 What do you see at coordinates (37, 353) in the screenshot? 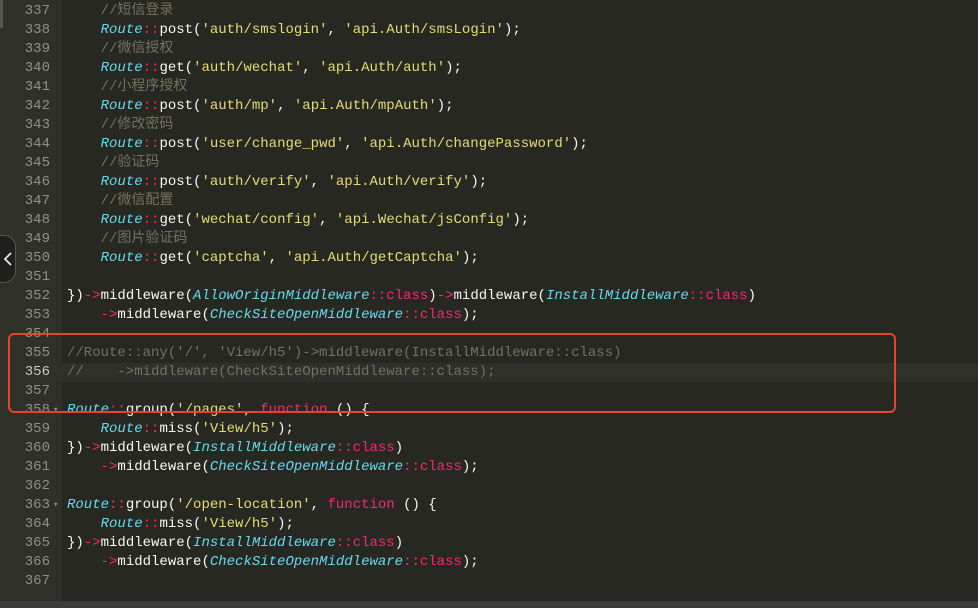
I see `line-number: 355` at bounding box center [37, 353].